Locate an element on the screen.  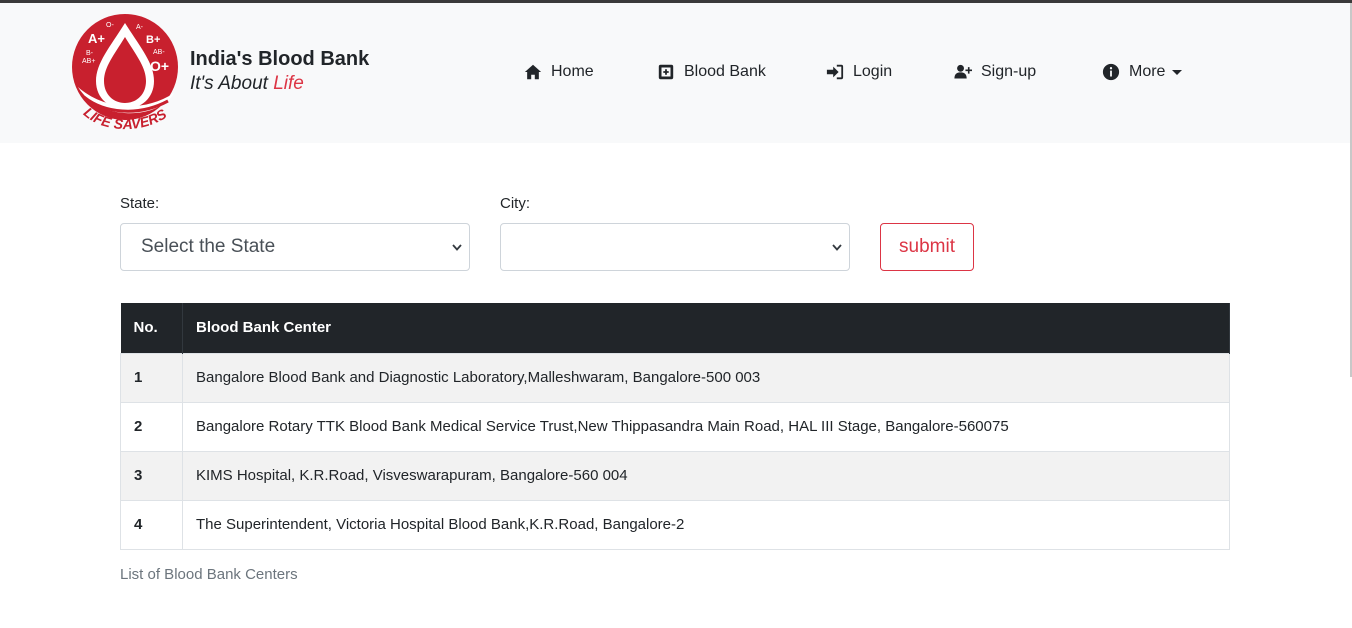
nav-home-label: Home is located at coordinates (572, 71).